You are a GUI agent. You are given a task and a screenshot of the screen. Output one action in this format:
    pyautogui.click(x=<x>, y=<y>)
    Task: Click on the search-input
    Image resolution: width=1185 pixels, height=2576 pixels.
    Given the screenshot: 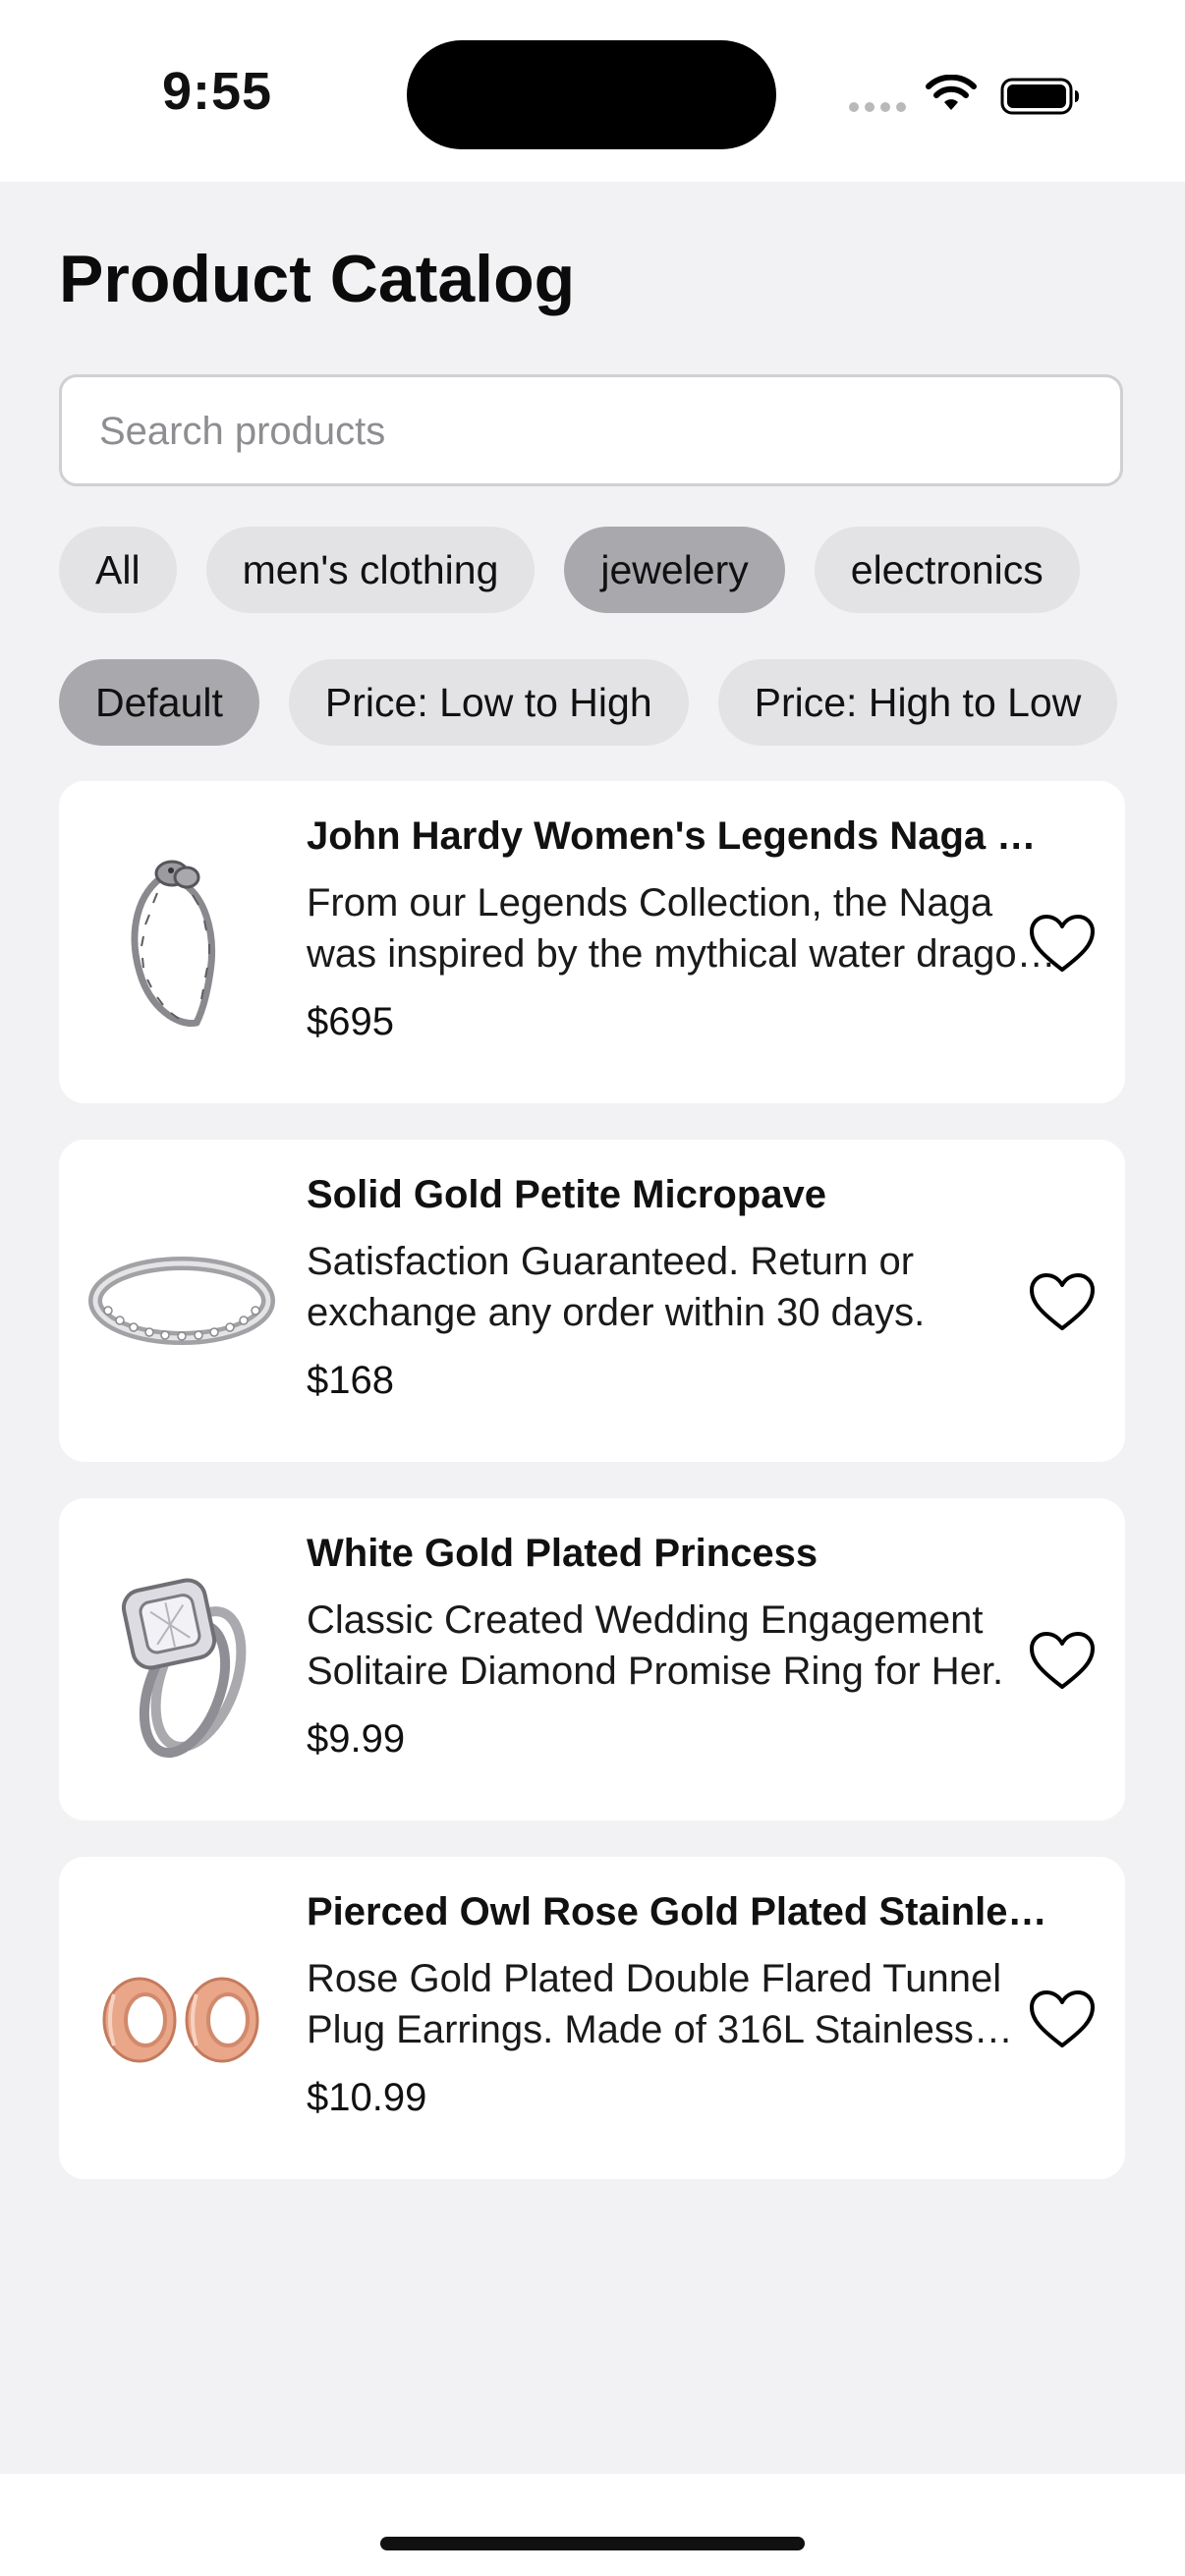 What is the action you would take?
    pyautogui.click(x=591, y=431)
    